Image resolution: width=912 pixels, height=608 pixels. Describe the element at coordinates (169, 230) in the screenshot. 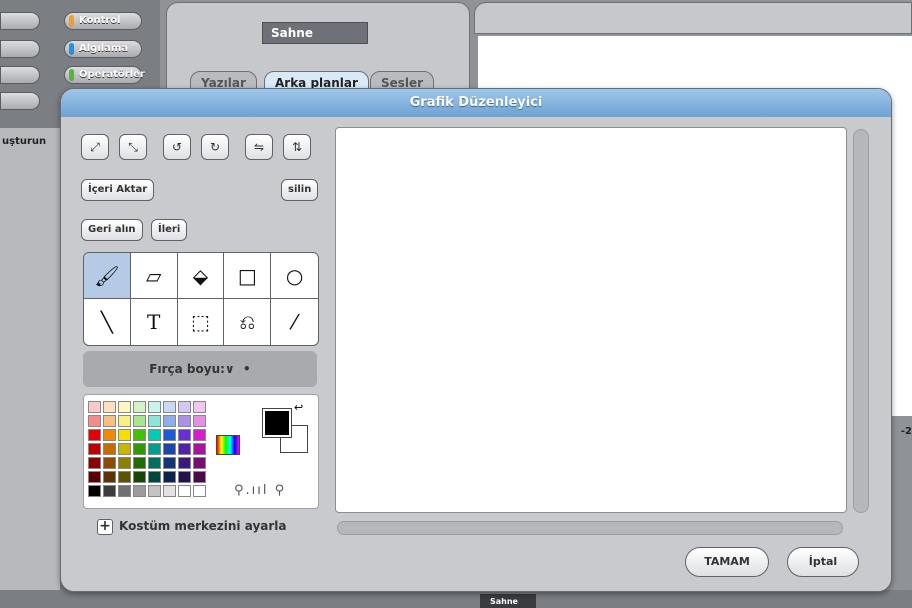

I see `redo-button: İleri` at that location.